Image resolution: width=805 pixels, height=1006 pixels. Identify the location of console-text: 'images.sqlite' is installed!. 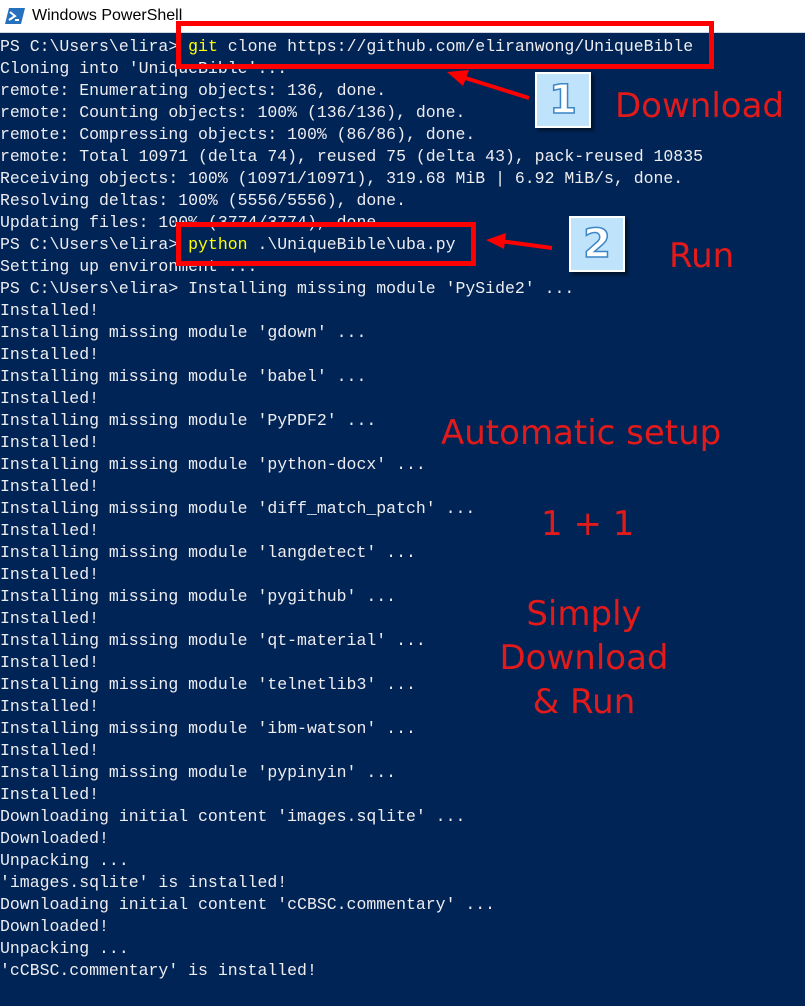
(144, 882).